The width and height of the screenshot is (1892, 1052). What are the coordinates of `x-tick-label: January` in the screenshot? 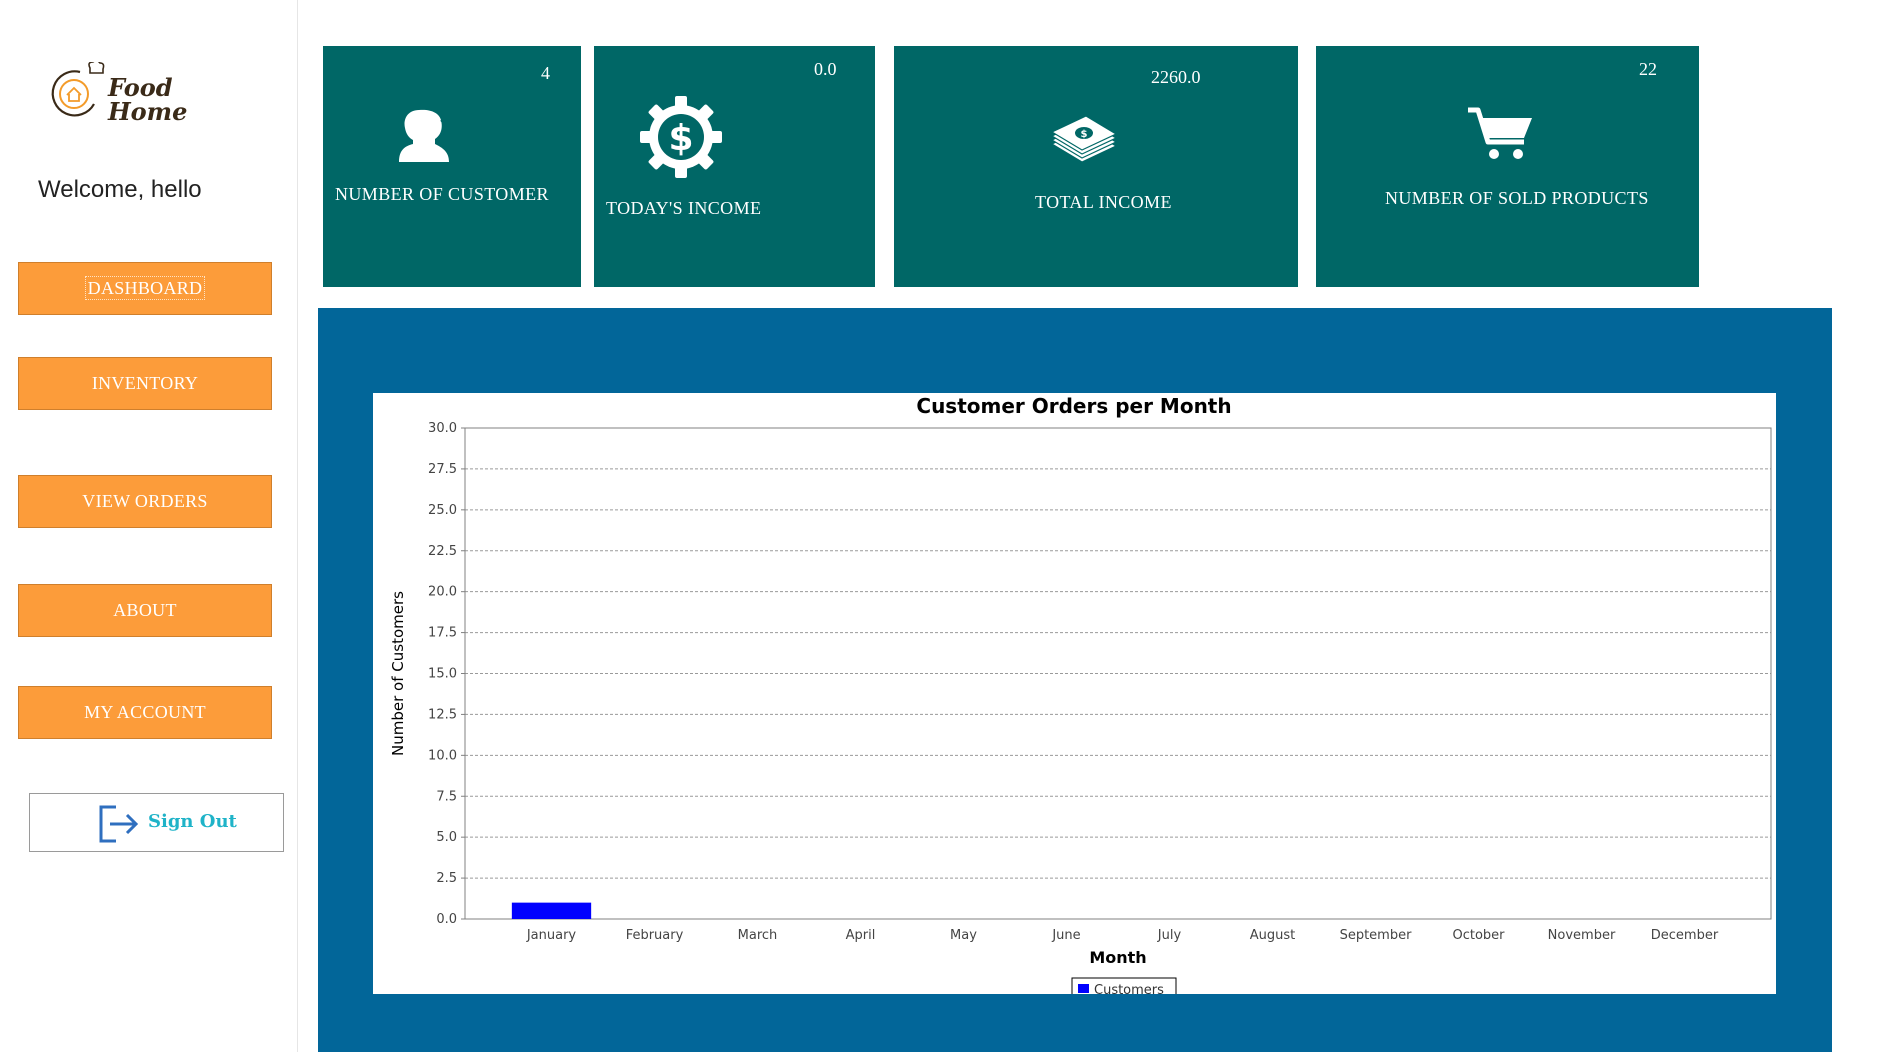 It's located at (551, 935).